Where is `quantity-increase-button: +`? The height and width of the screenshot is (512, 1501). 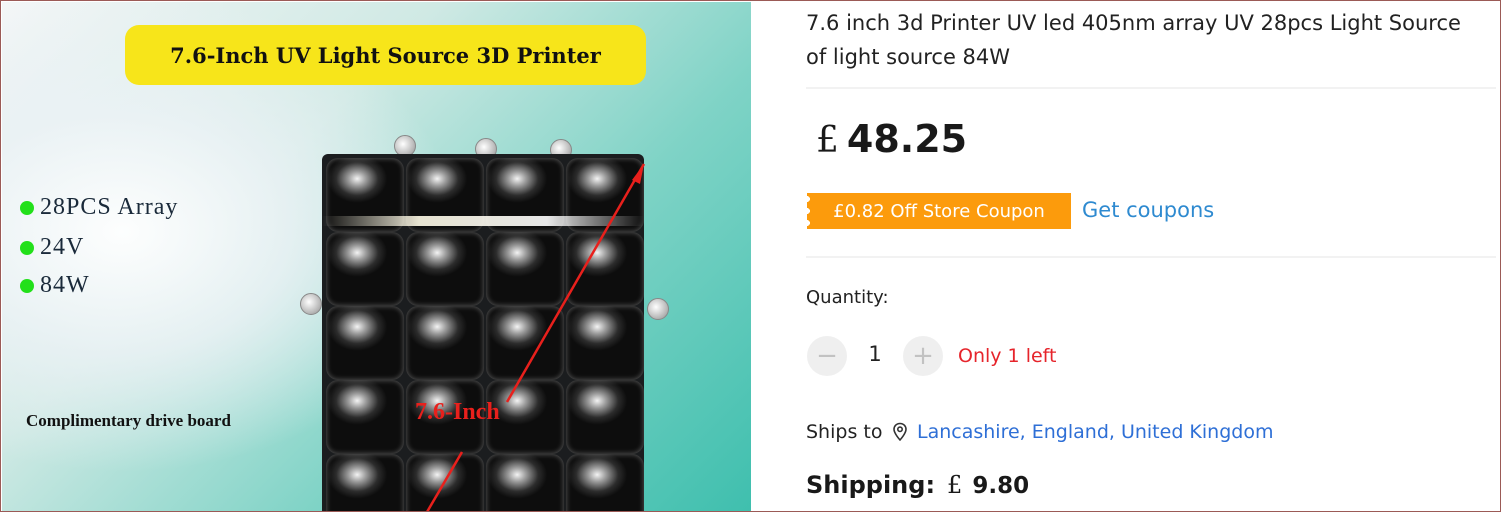
quantity-increase-button: + is located at coordinates (923, 356).